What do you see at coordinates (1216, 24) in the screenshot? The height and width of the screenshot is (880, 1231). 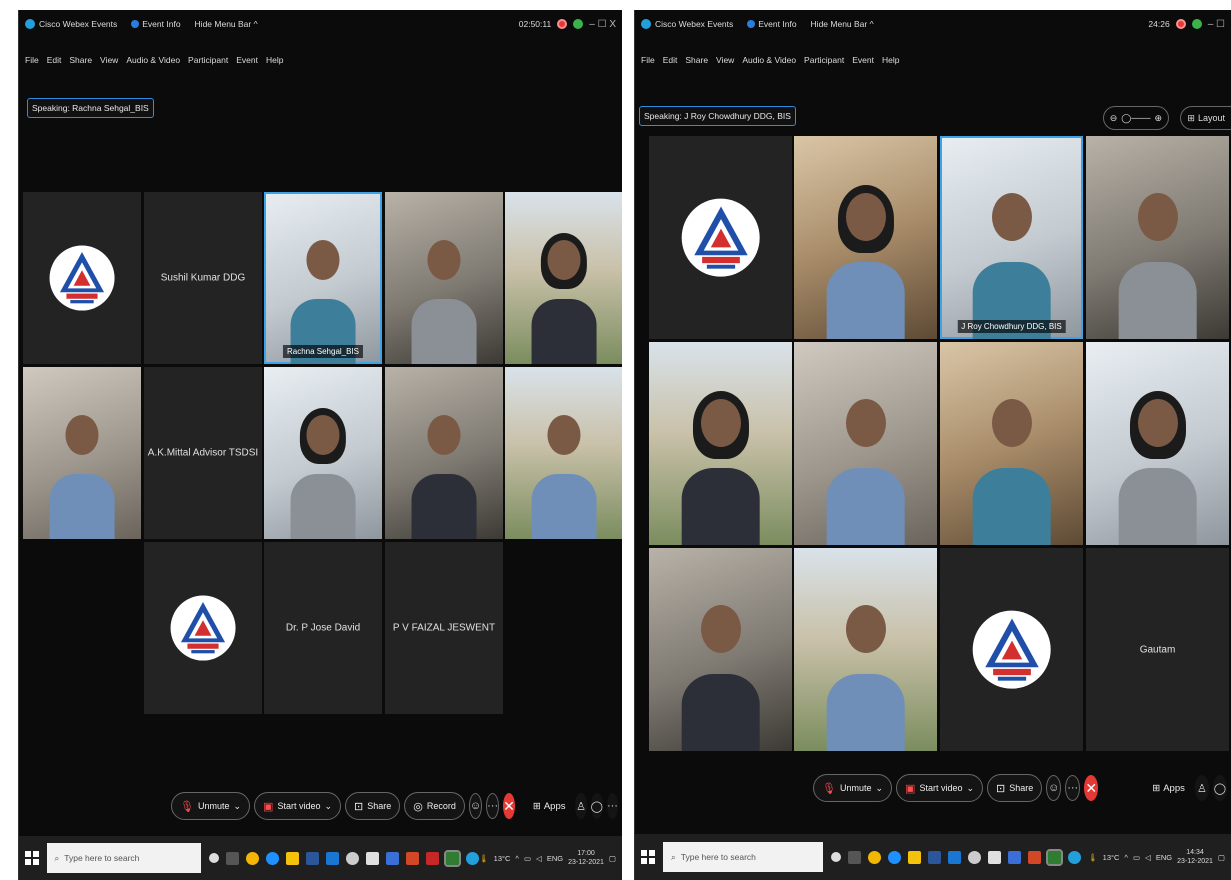 I see `window-controls: – ☐` at bounding box center [1216, 24].